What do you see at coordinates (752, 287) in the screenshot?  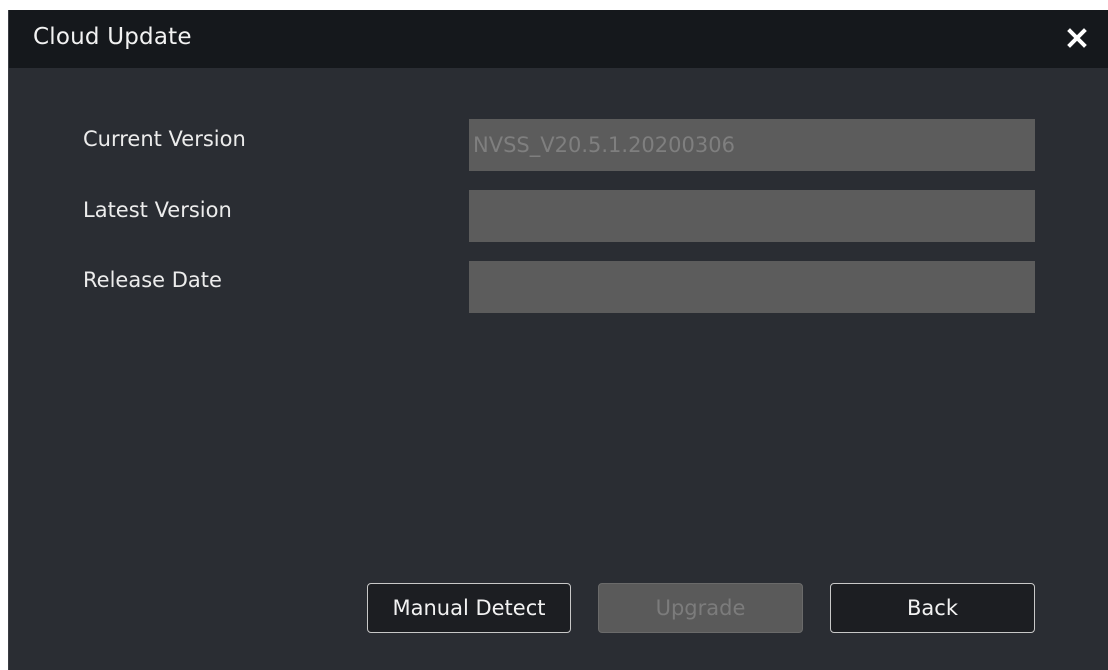 I see `release-date-field` at bounding box center [752, 287].